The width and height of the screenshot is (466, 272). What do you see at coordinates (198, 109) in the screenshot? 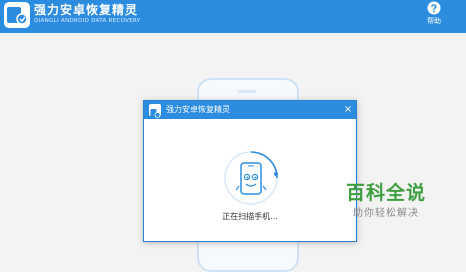
I see `dialog-title: 强力安卓恢复精灵` at bounding box center [198, 109].